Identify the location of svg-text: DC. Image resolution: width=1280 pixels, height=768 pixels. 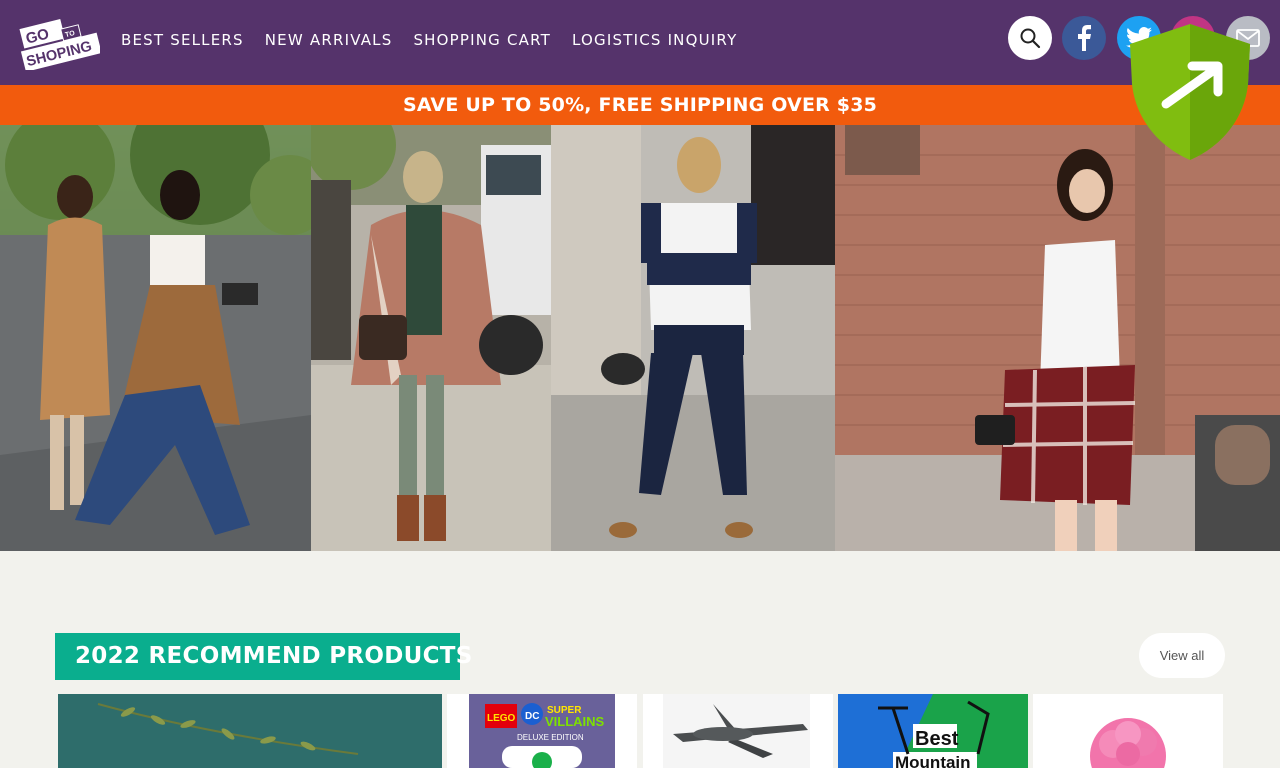
(532, 716).